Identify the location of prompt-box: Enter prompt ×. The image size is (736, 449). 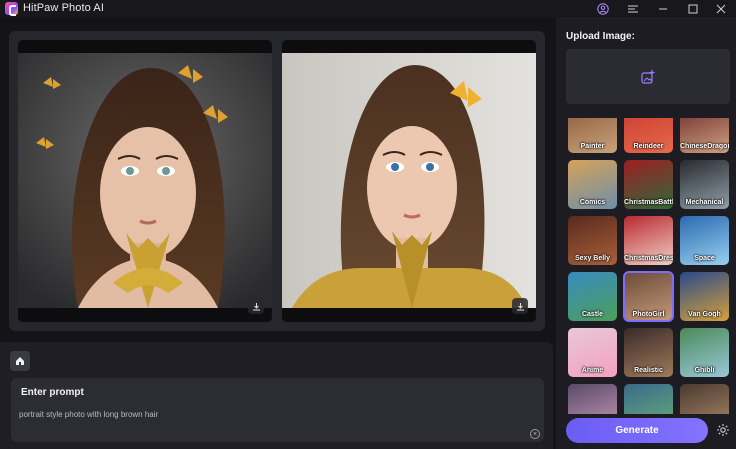
(277, 410).